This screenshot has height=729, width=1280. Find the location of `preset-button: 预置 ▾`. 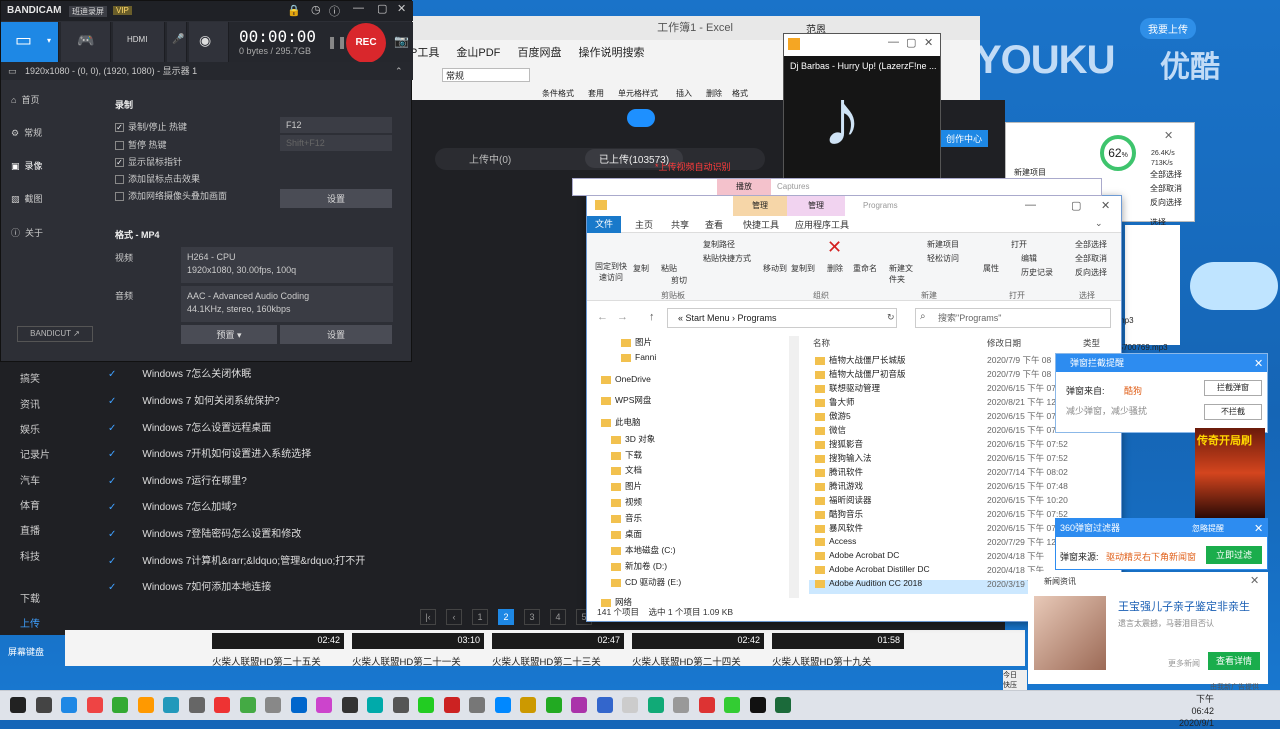

preset-button: 预置 ▾ is located at coordinates (229, 334).